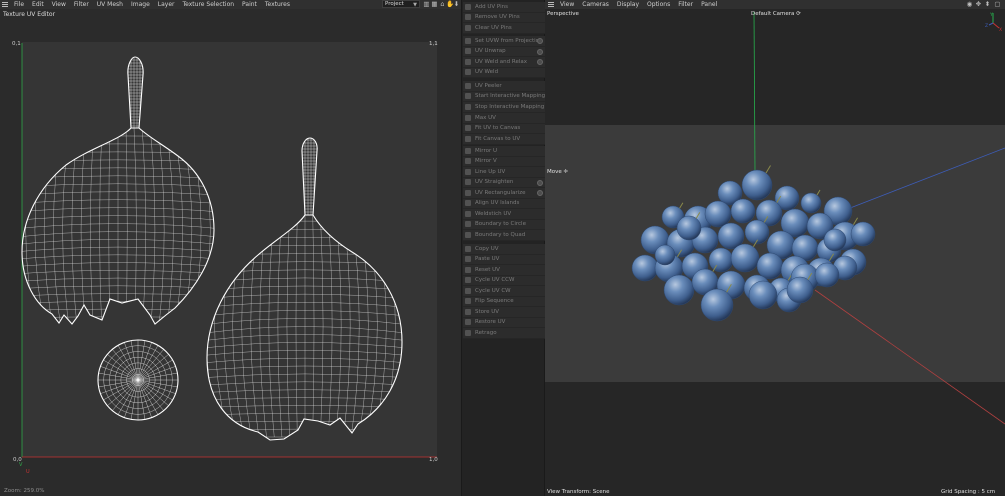 The width and height of the screenshot is (1005, 496). Describe the element at coordinates (504, 139) in the screenshot. I see `command-fit-canvas-to-uv: Fit Canvas to UV` at that location.